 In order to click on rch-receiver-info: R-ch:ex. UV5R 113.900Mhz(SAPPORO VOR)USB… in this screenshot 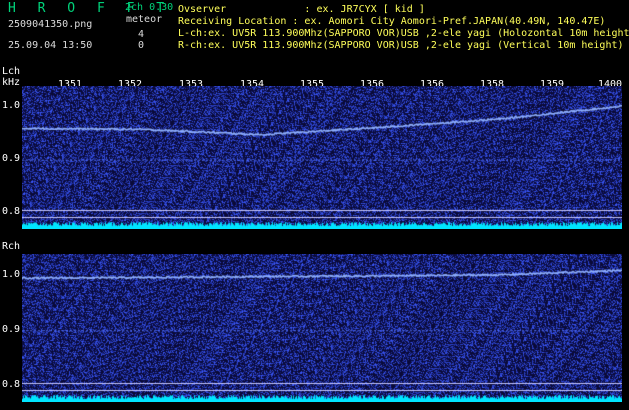, I will do `click(401, 45)`.